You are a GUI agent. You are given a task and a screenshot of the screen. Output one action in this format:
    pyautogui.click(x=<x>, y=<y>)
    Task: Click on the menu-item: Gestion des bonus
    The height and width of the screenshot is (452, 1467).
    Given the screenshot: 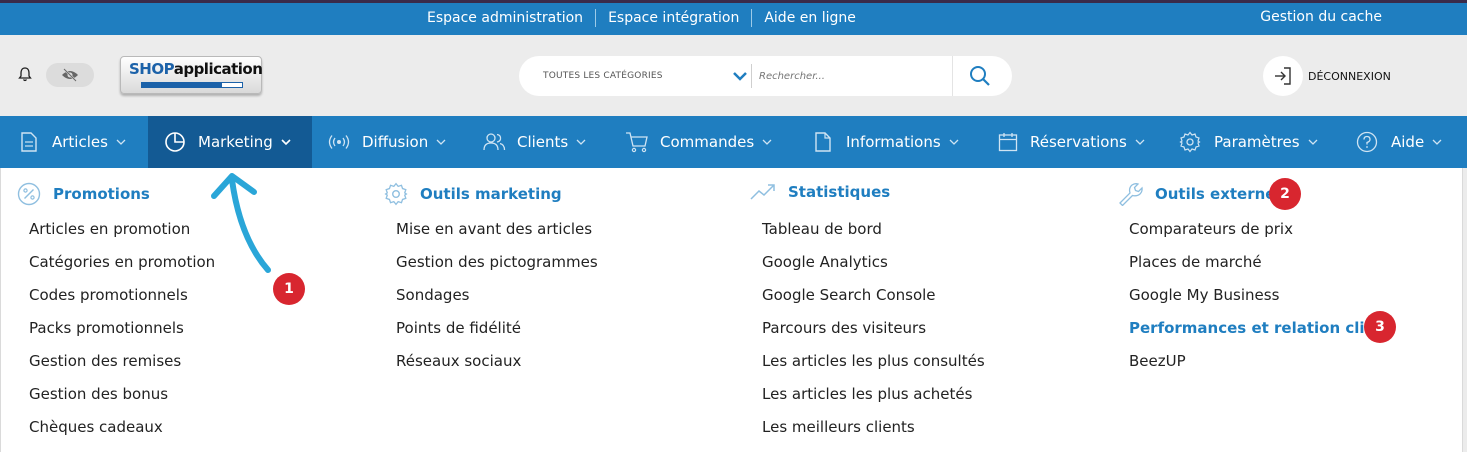 What is the action you would take?
    pyautogui.click(x=122, y=399)
    